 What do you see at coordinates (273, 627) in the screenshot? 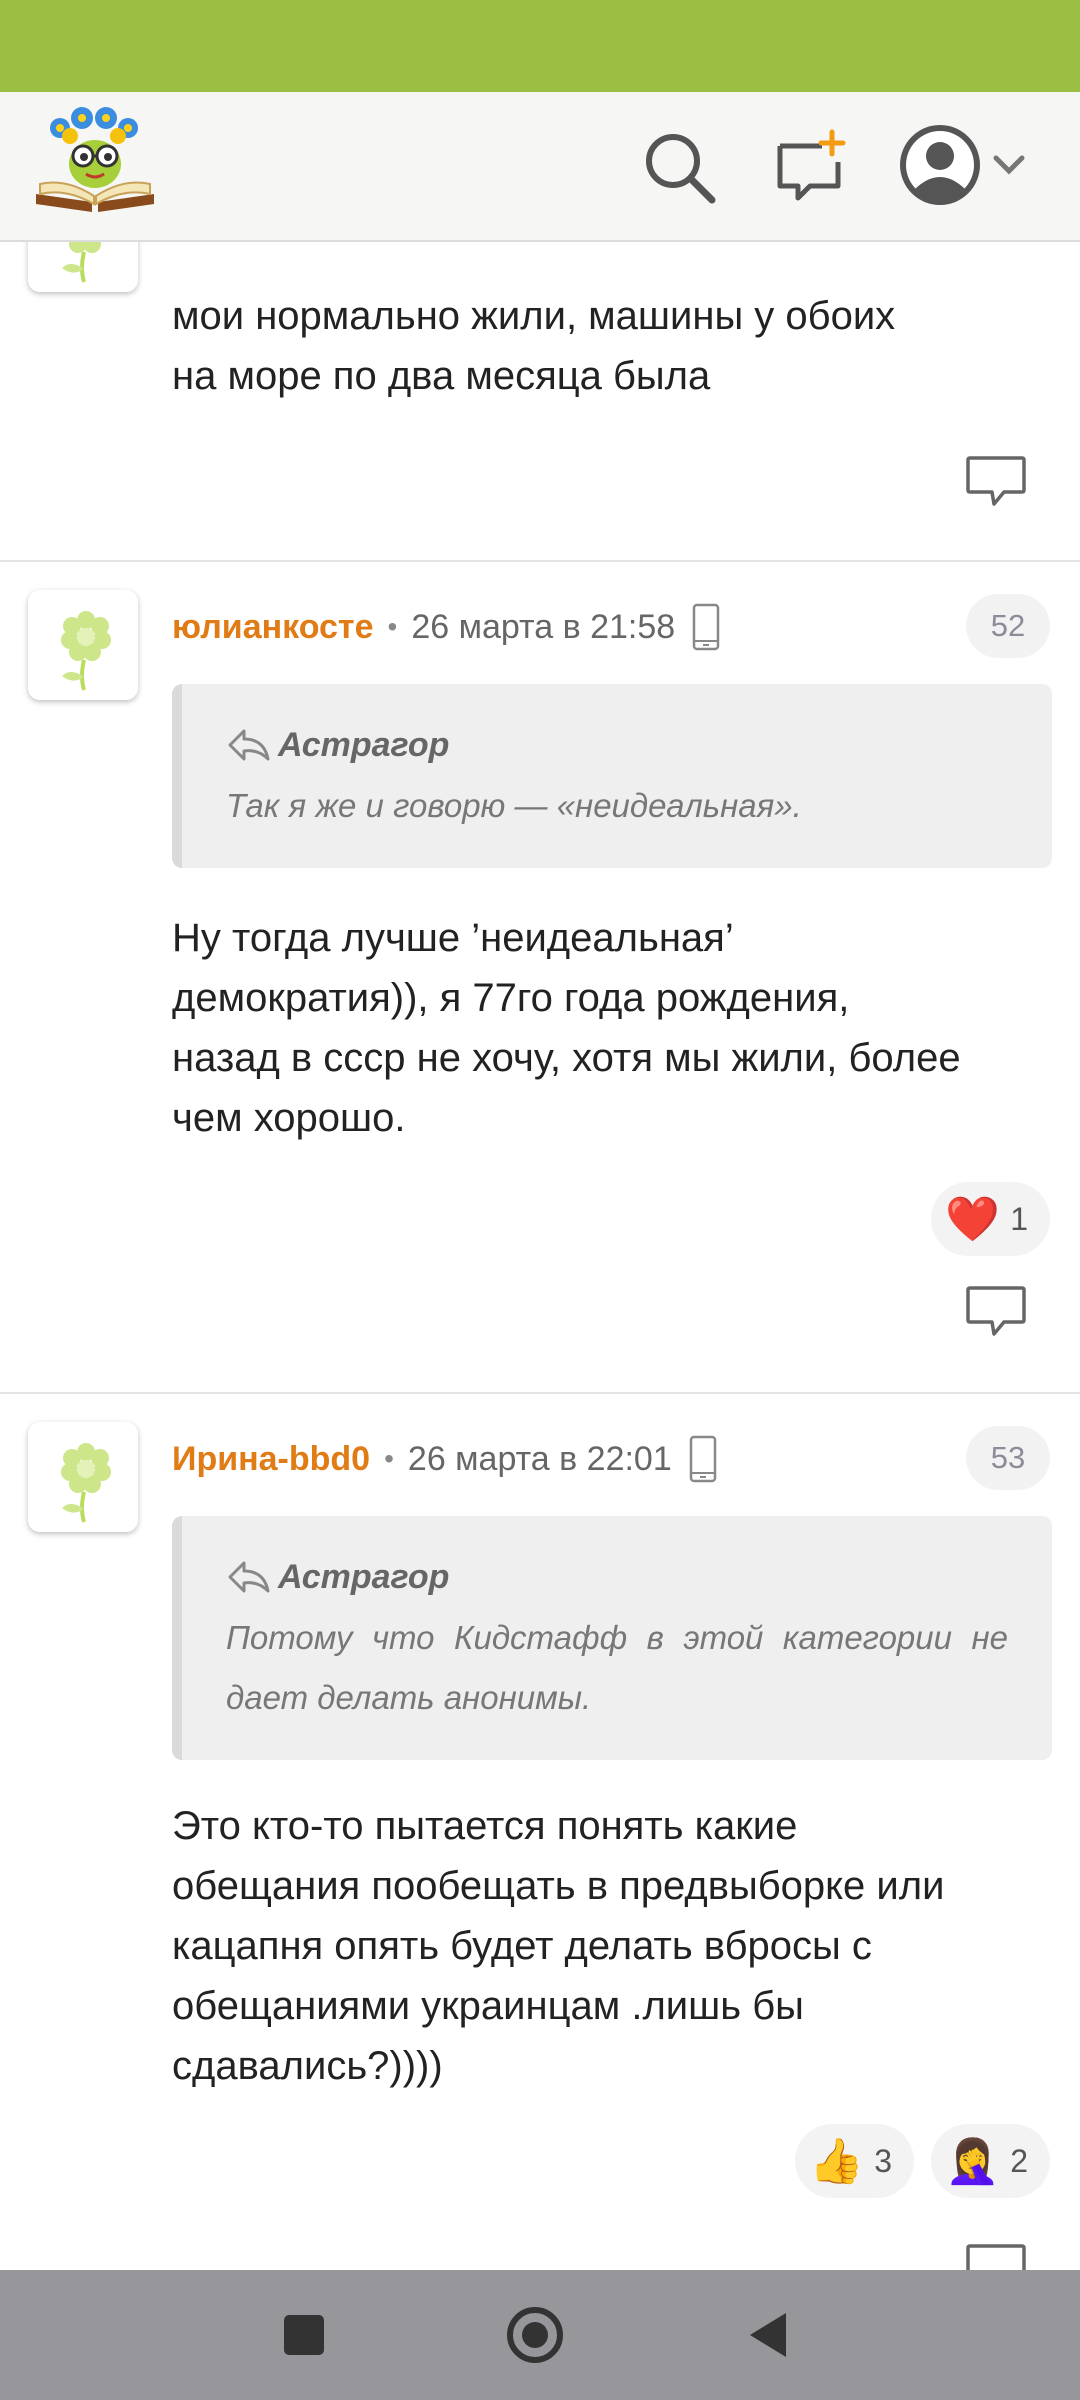
I see `author-name: юлианкосте` at bounding box center [273, 627].